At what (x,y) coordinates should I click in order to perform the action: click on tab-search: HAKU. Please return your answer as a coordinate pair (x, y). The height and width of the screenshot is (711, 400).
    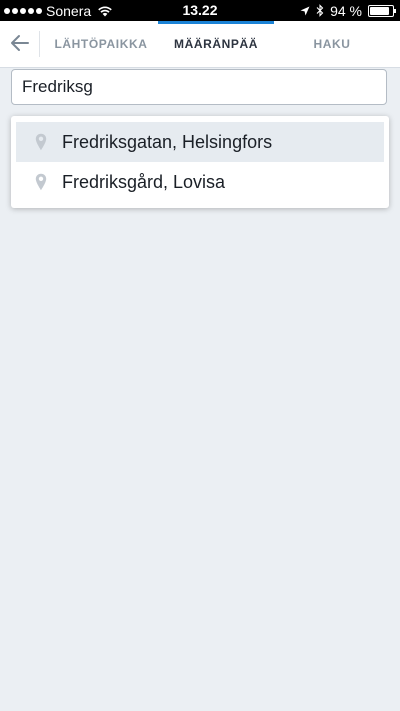
    Looking at the image, I should click on (332, 44).